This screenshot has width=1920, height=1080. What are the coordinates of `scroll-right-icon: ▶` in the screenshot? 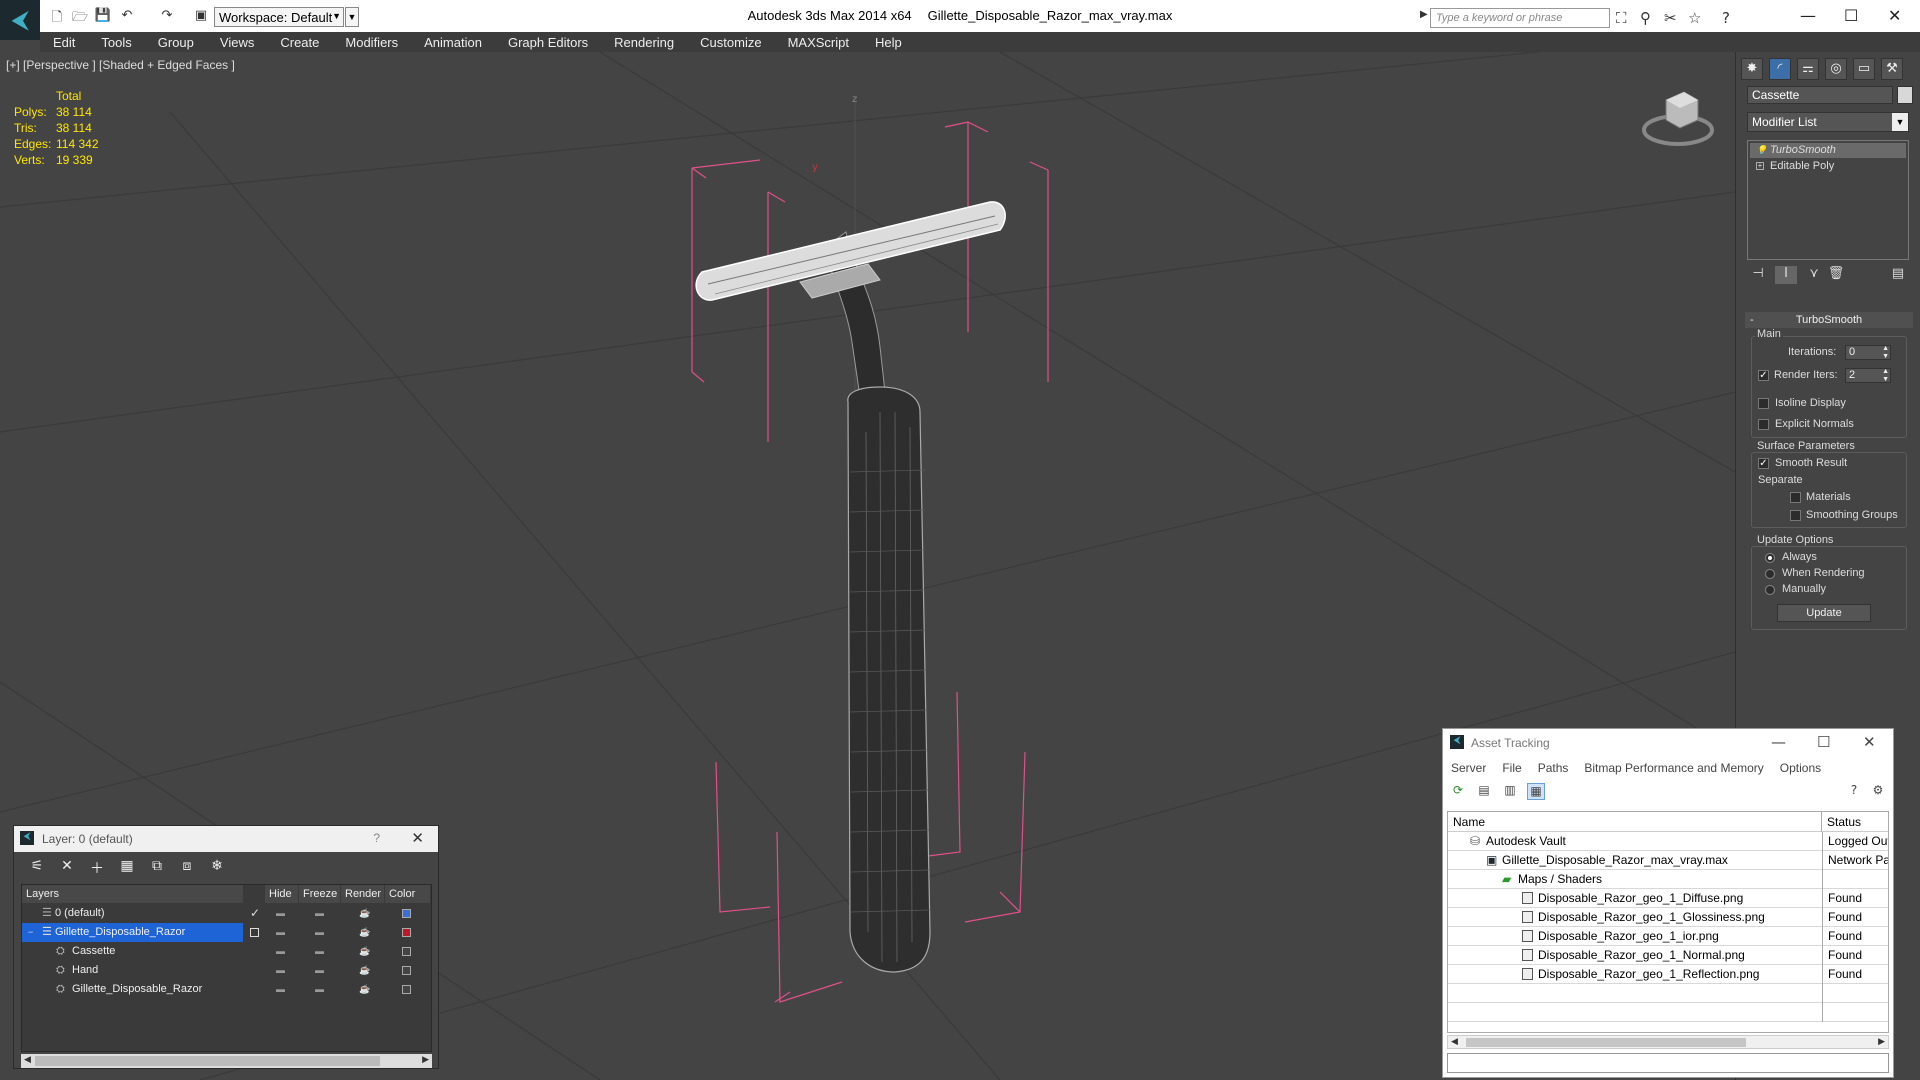 It's located at (425, 1059).